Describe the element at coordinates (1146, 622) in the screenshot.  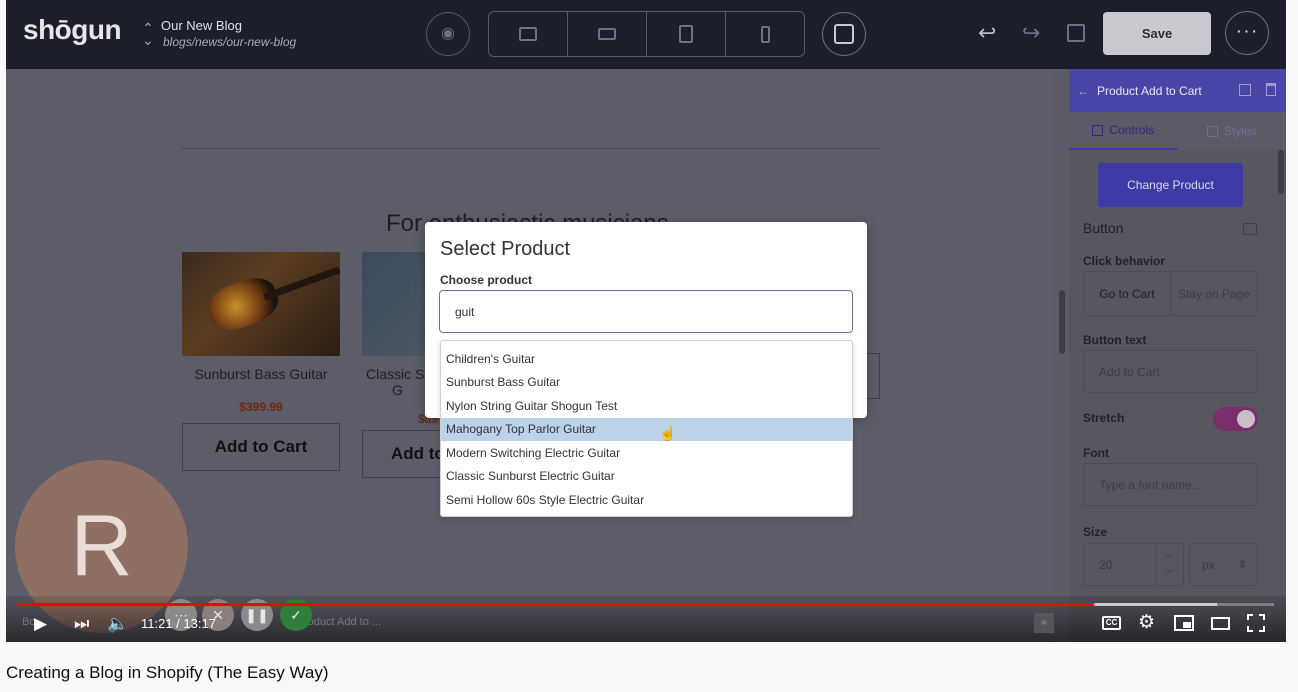
I see `settings-gear-icon: ⚙` at that location.